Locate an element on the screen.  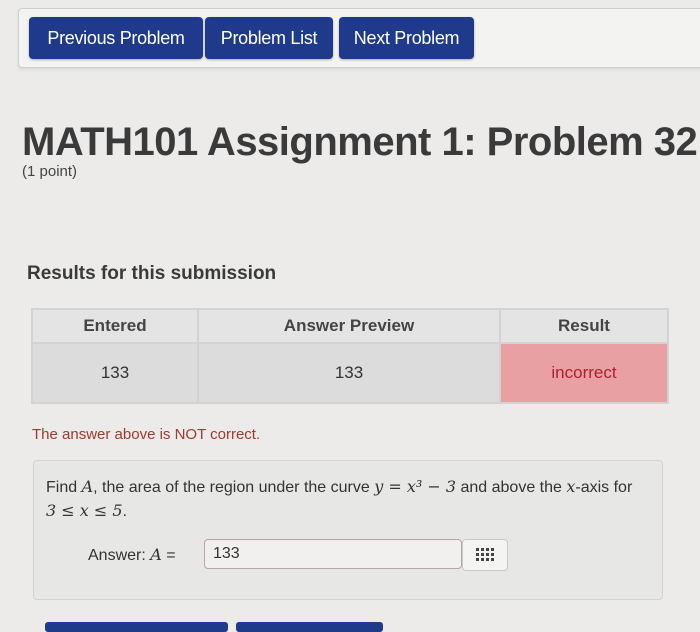
column-header-answer-preview: Answer Preview is located at coordinates (349, 326).